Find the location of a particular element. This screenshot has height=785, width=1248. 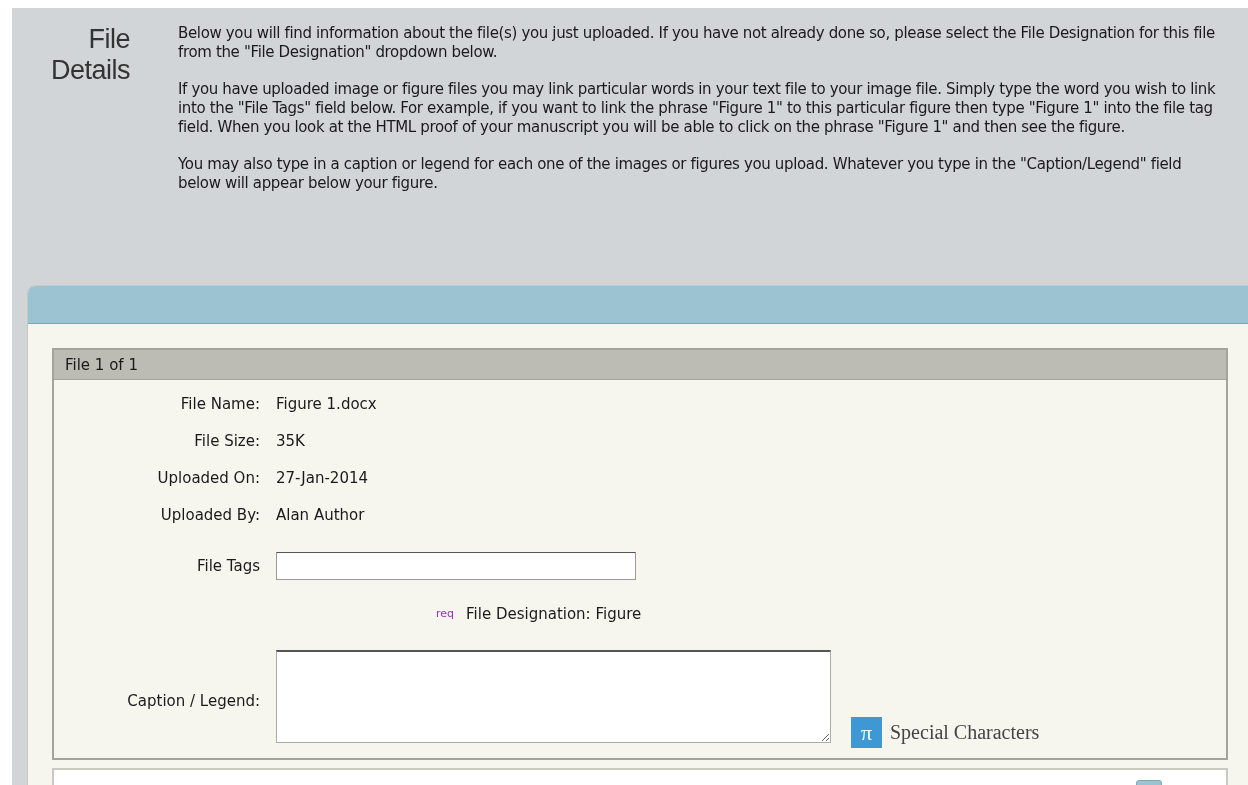

instruction-paragraph: Below you will find information about the file(s) you just uploaded. If you have not already done so, please select the File Designation for this file from the "File Designation" dropdown below. is located at coordinates (697, 43).